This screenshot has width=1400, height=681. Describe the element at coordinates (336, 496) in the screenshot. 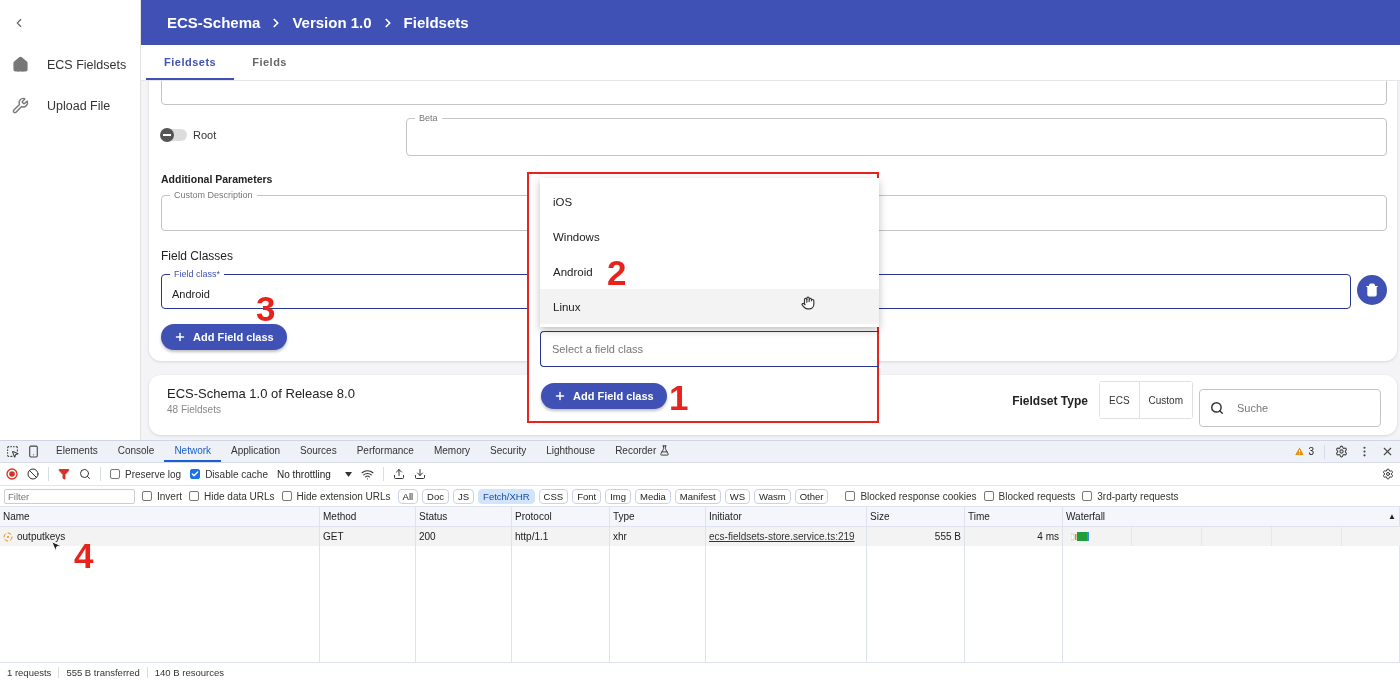

I see `checkbox-option: Hide extension URLs` at that location.